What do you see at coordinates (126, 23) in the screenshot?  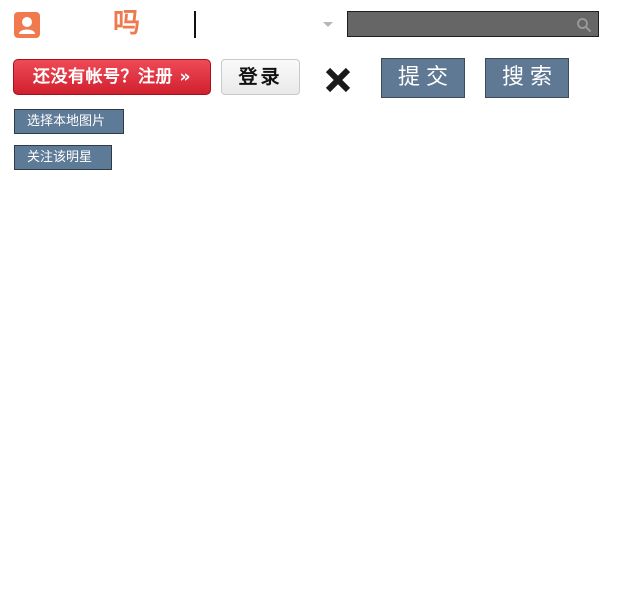 I see `header-char: 吗` at bounding box center [126, 23].